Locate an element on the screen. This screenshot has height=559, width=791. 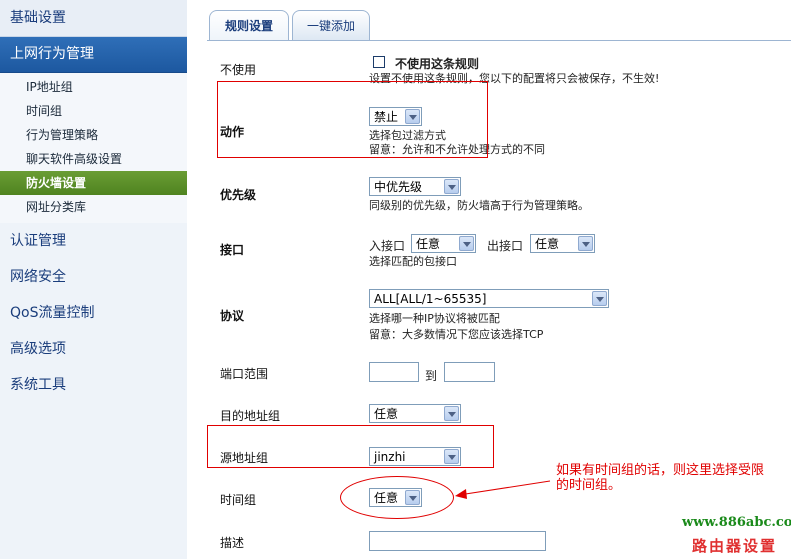
sub-item-ip-group: IP地址组 is located at coordinates (93, 87).